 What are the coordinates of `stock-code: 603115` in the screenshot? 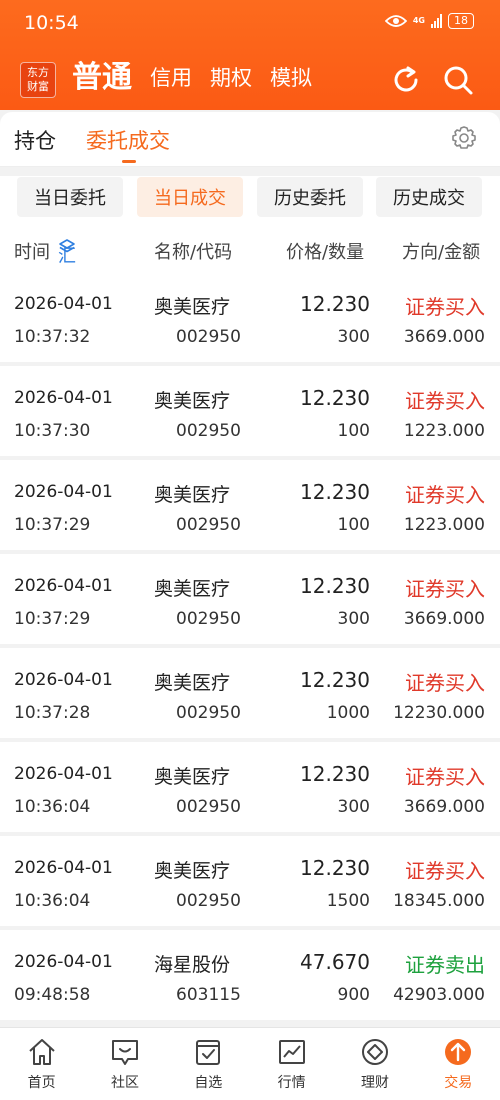 It's located at (208, 995).